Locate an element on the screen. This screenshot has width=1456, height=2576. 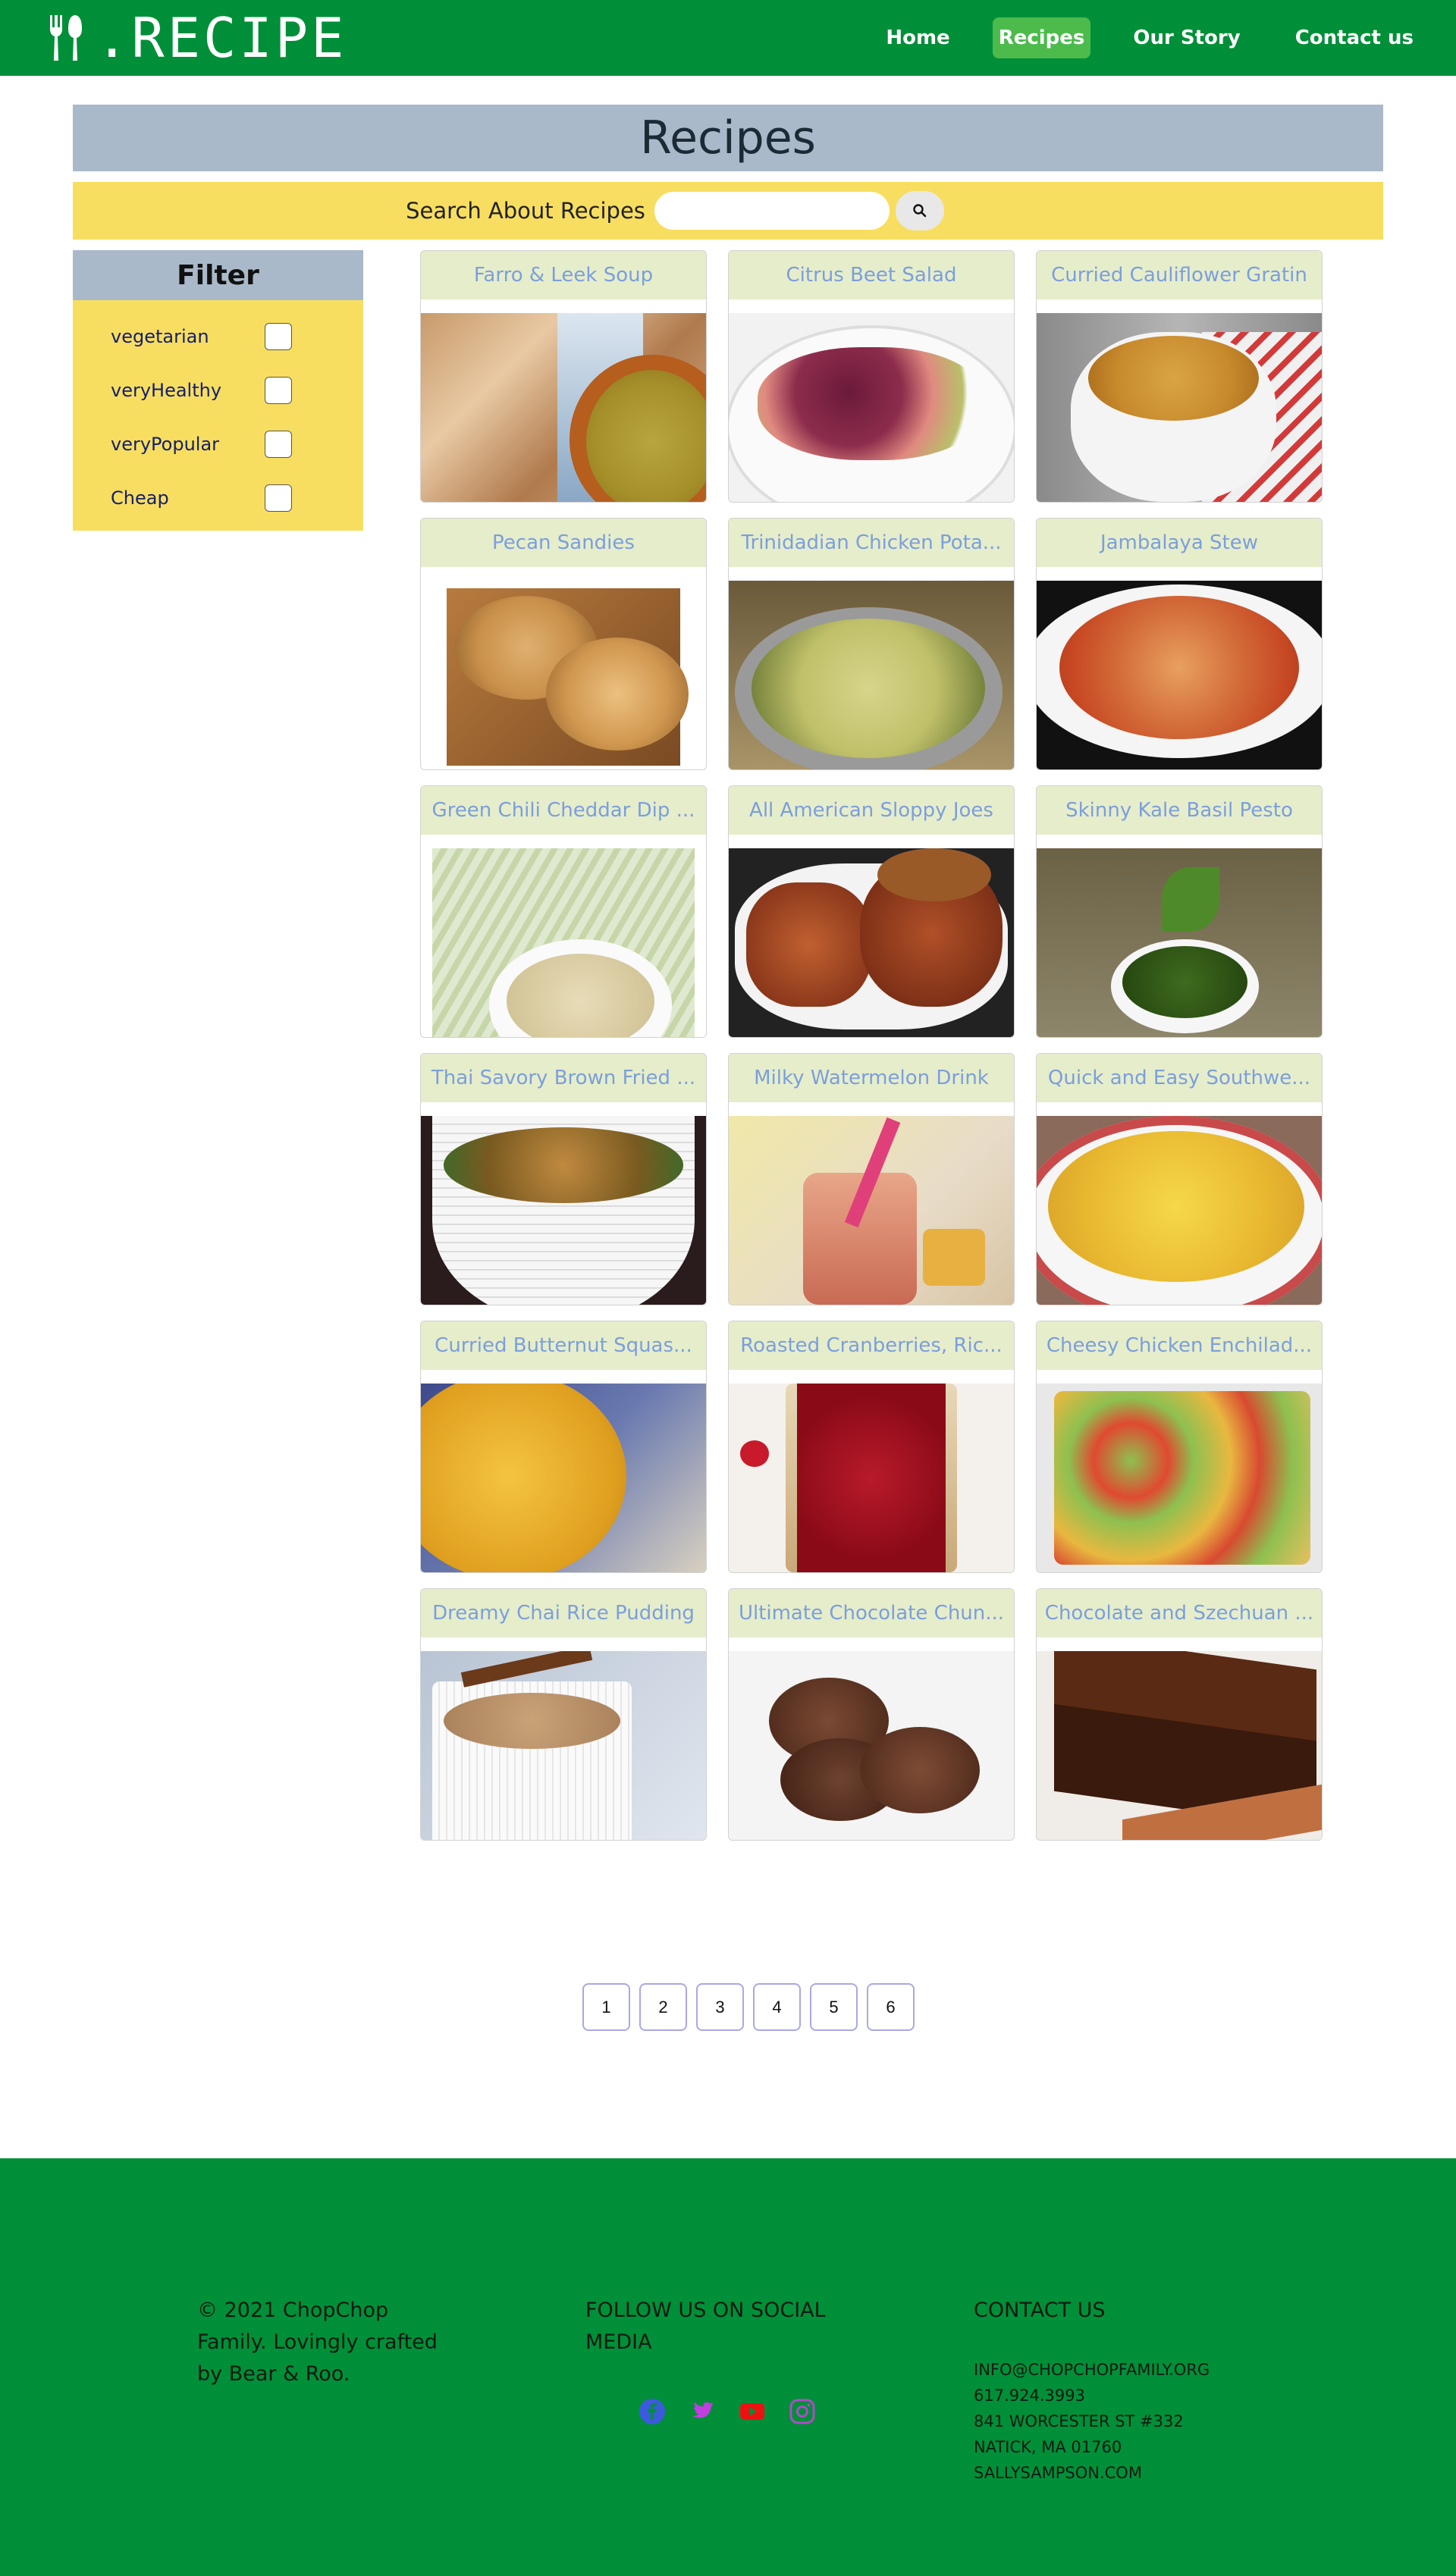
contact-website: SALLYSAMPSON.COM is located at coordinates (1168, 2473).